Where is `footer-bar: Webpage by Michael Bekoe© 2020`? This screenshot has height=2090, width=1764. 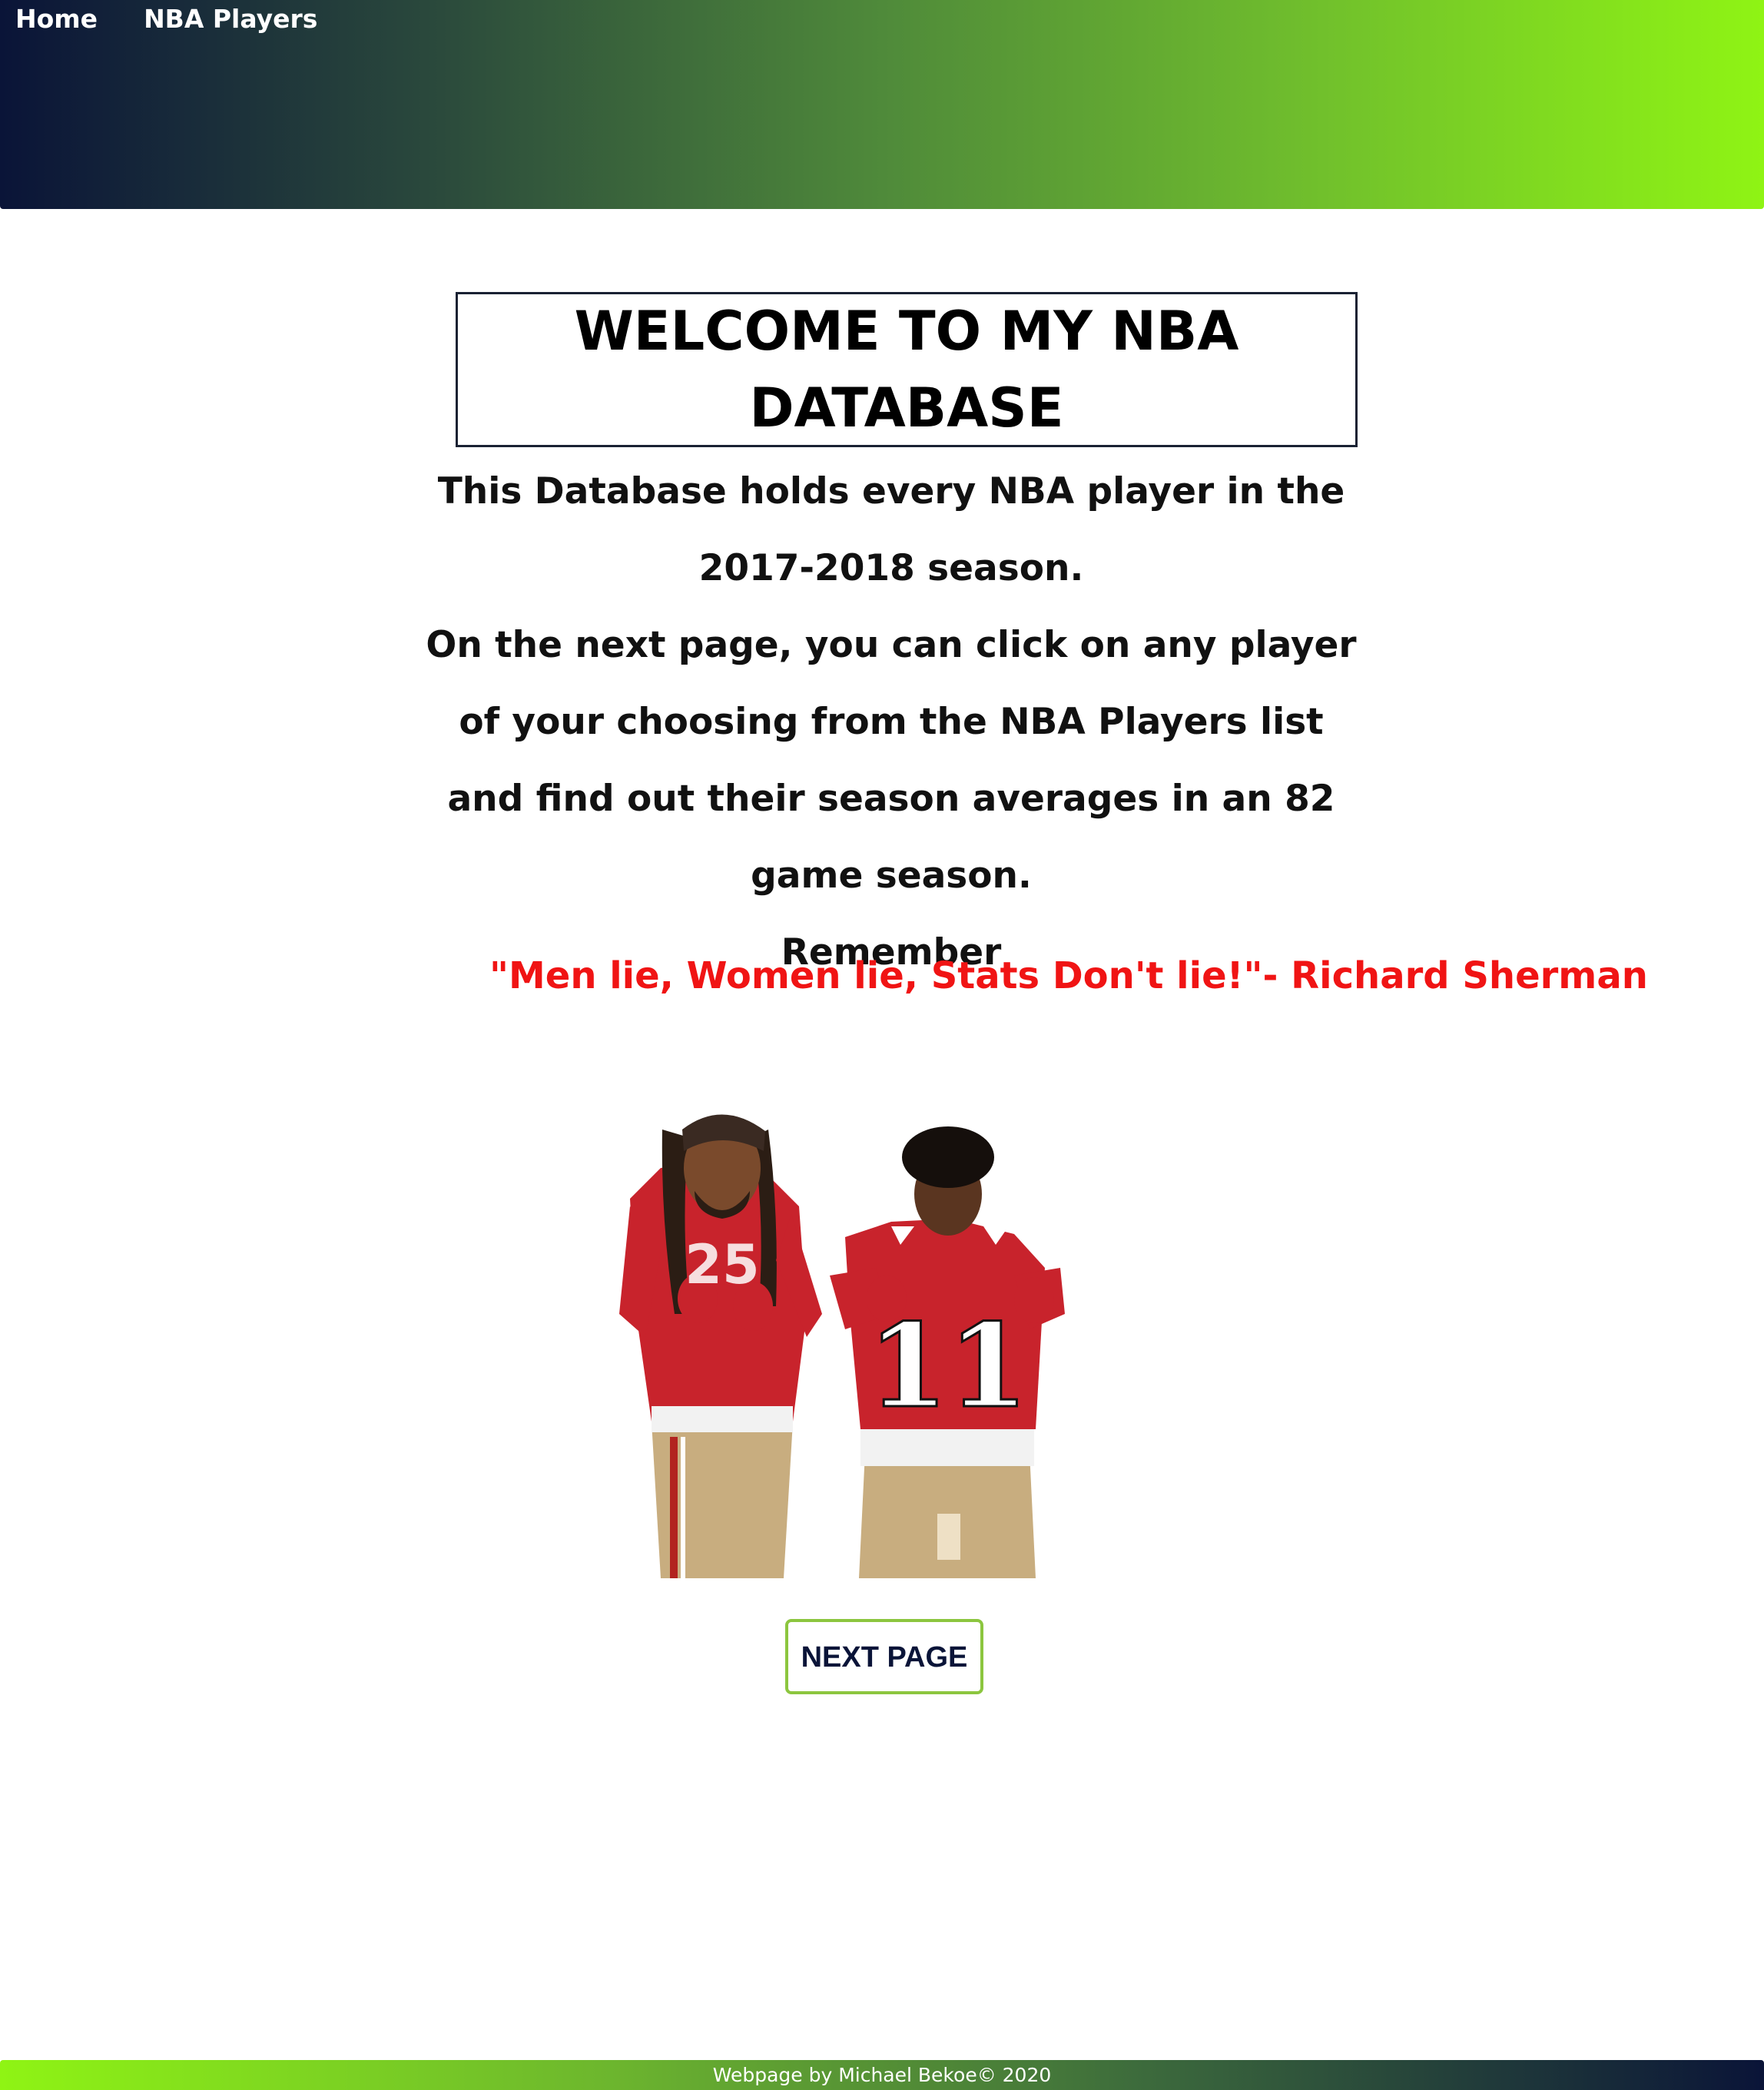 footer-bar: Webpage by Michael Bekoe© 2020 is located at coordinates (882, 2075).